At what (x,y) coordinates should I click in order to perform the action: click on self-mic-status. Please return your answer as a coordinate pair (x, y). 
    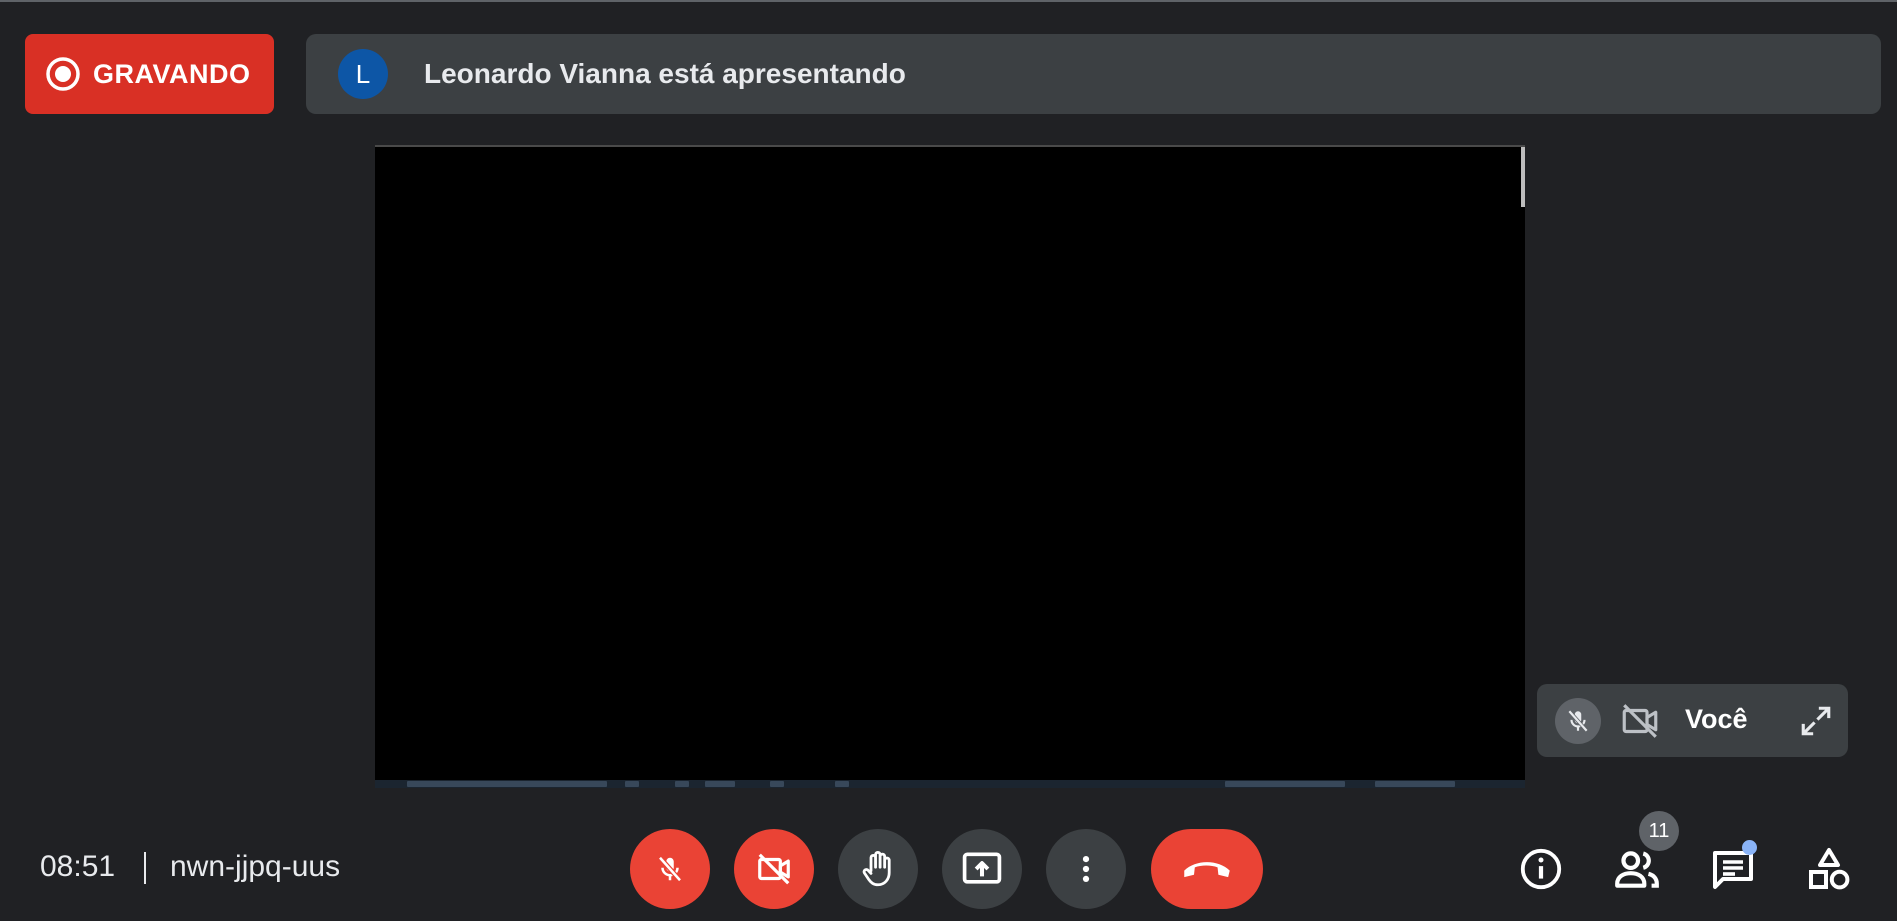
    Looking at the image, I should click on (1578, 721).